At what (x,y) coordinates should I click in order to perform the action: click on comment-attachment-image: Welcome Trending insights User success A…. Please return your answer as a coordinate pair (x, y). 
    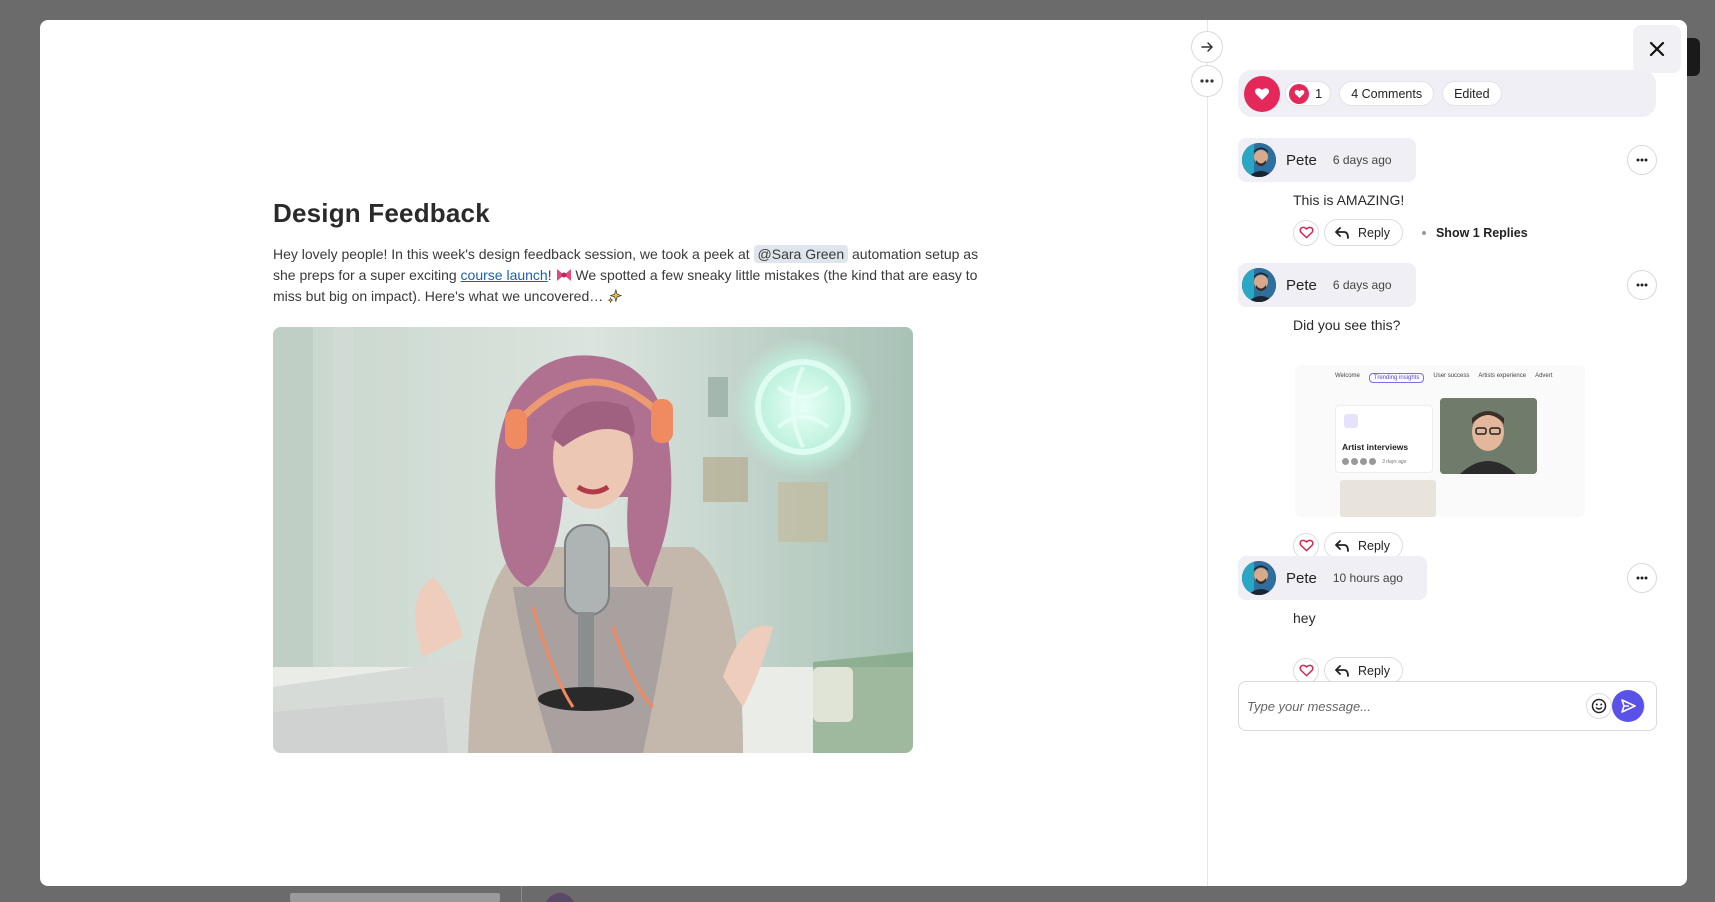
    Looking at the image, I should click on (1440, 441).